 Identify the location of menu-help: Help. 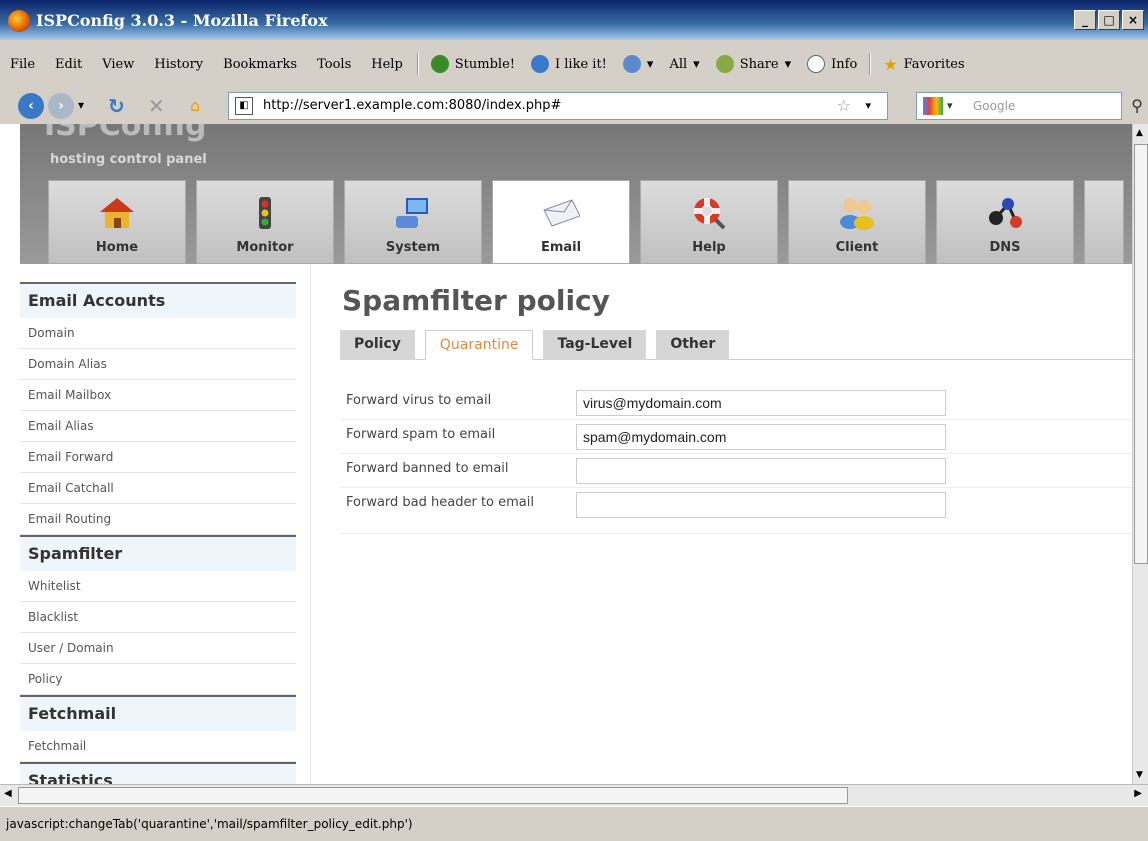
(387, 64).